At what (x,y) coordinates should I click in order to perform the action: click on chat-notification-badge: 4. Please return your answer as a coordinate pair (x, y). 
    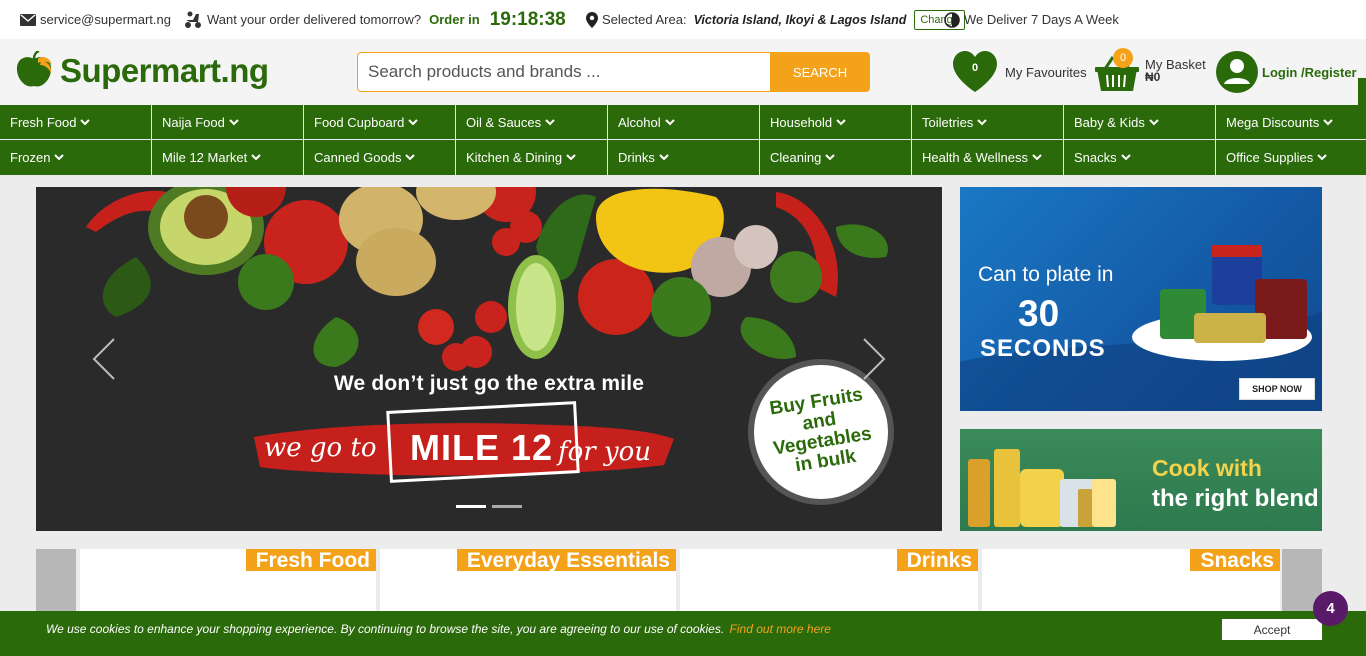
    Looking at the image, I should click on (1330, 608).